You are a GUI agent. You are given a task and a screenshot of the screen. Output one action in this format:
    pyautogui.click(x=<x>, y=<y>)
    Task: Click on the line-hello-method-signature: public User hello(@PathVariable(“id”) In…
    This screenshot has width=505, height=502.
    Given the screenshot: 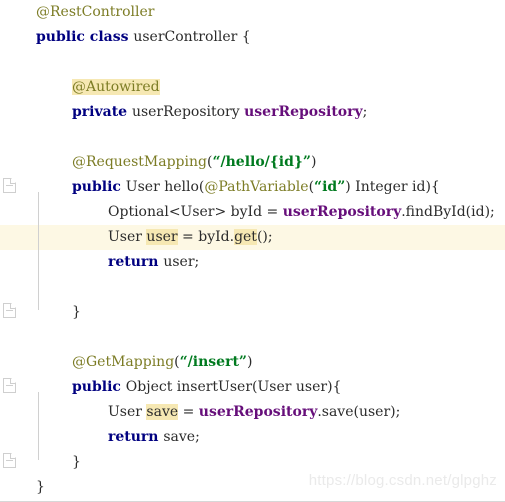 What is the action you would take?
    pyautogui.click(x=252, y=187)
    